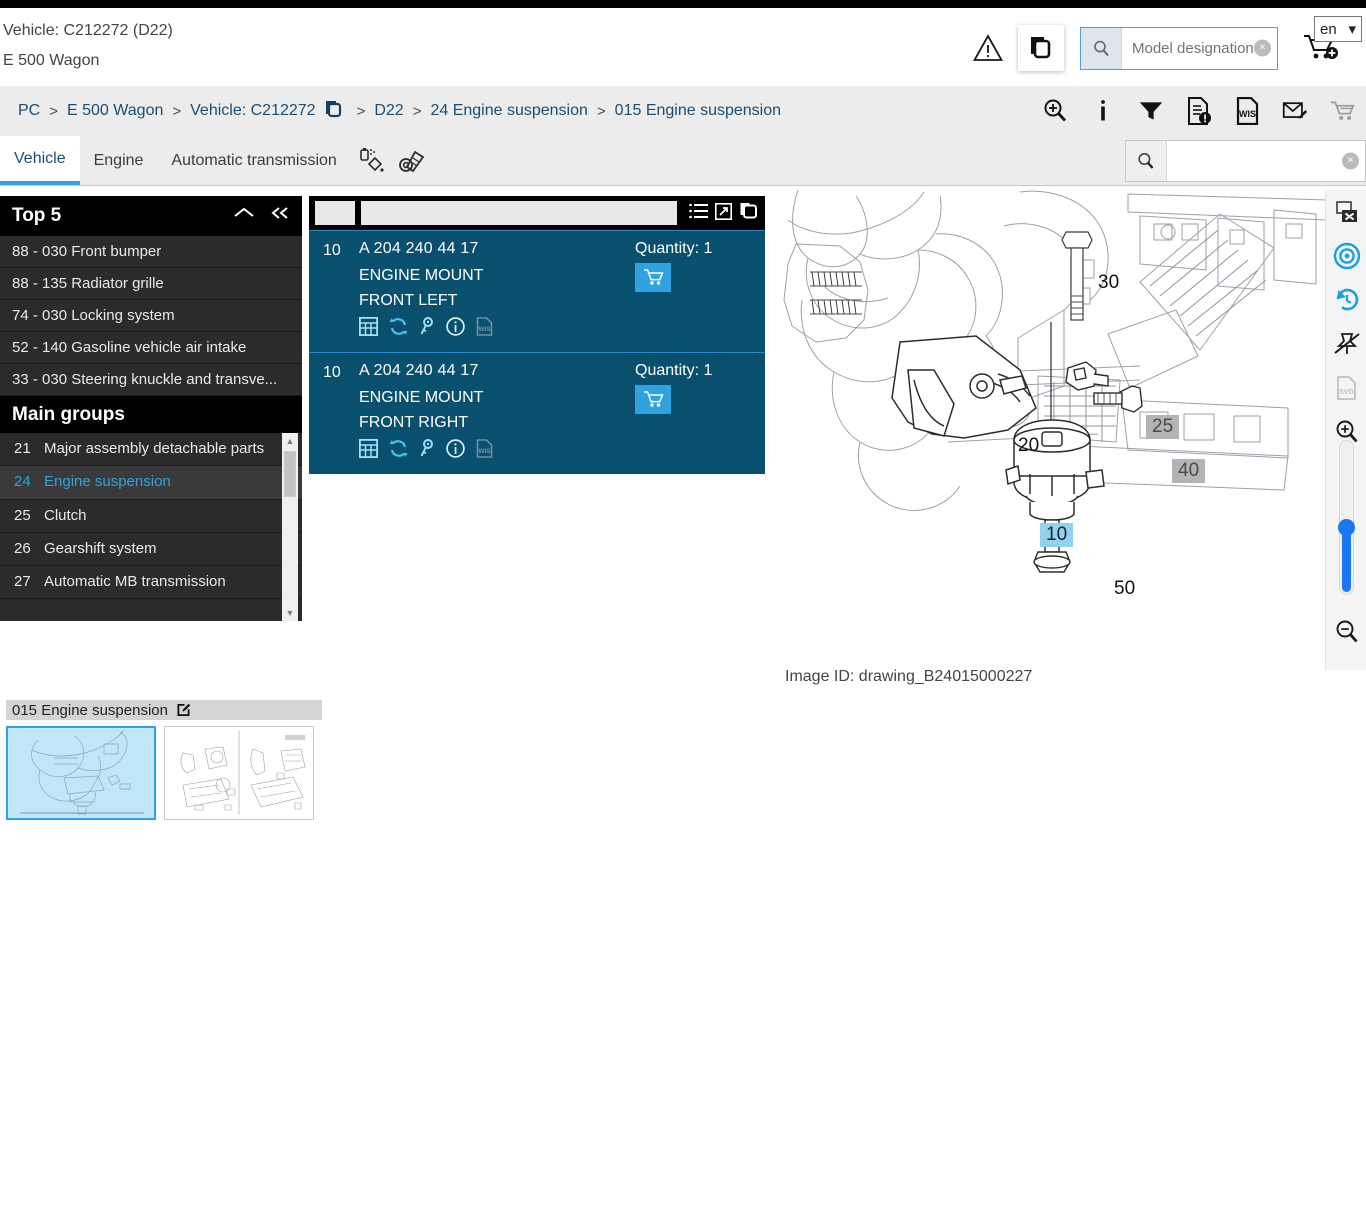 The height and width of the screenshot is (1217, 1366). Describe the element at coordinates (1346, 344) in the screenshot. I see `unpin-icon` at that location.